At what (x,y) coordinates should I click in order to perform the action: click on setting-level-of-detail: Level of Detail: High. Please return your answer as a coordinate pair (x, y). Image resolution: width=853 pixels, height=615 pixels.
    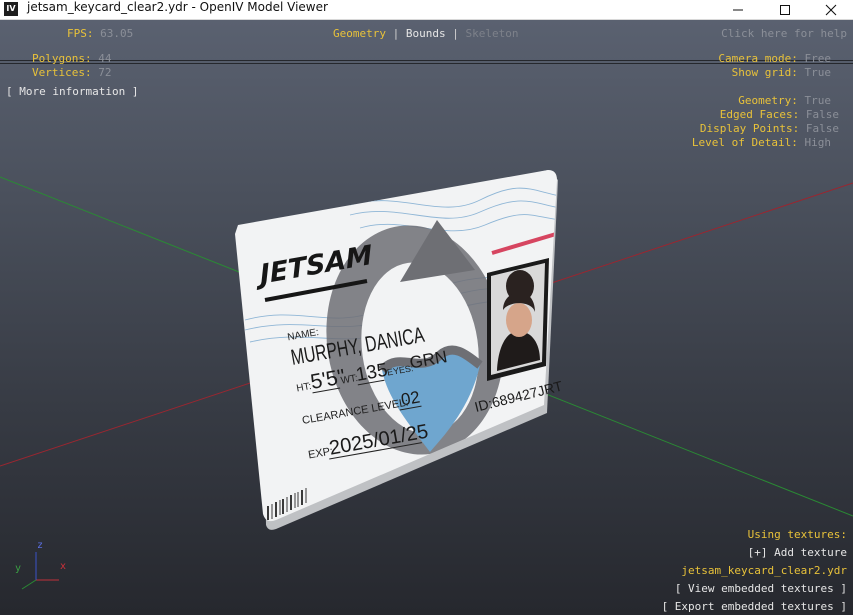
    Looking at the image, I should click on (765, 143).